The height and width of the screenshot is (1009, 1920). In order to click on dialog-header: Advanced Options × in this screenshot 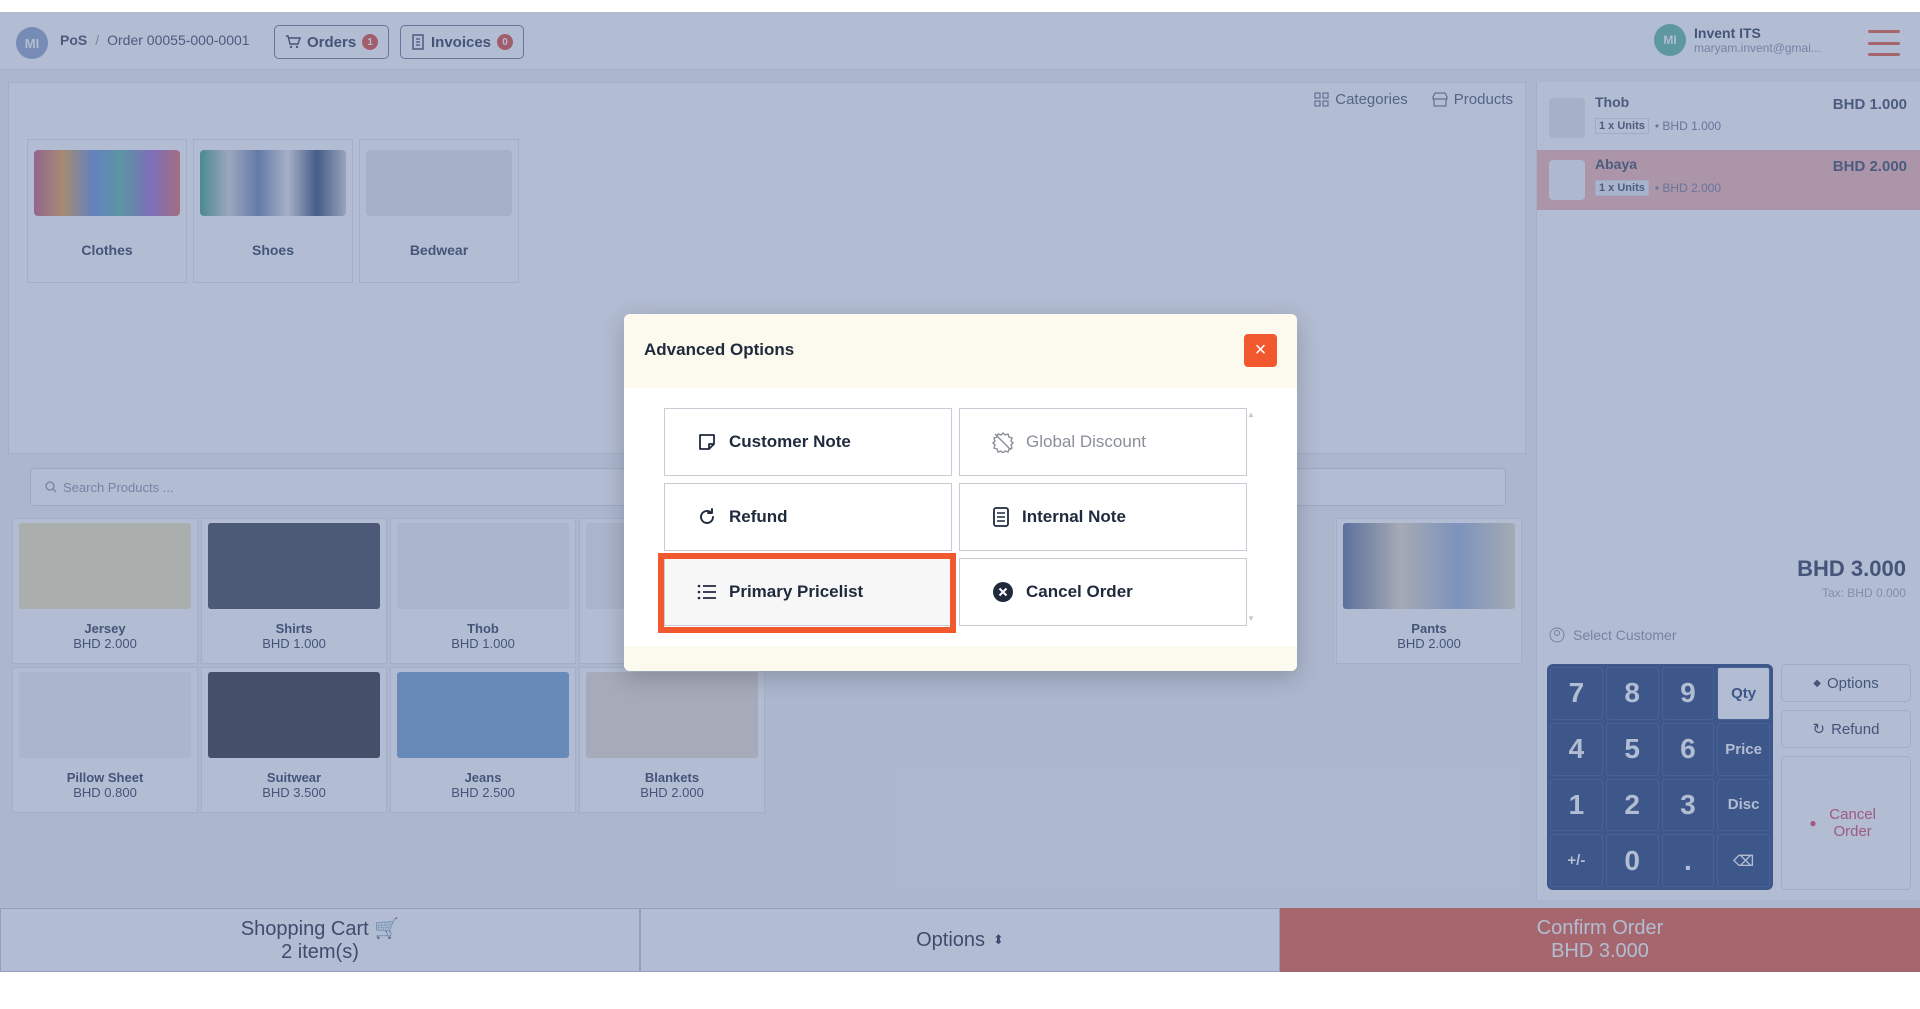, I will do `click(960, 351)`.